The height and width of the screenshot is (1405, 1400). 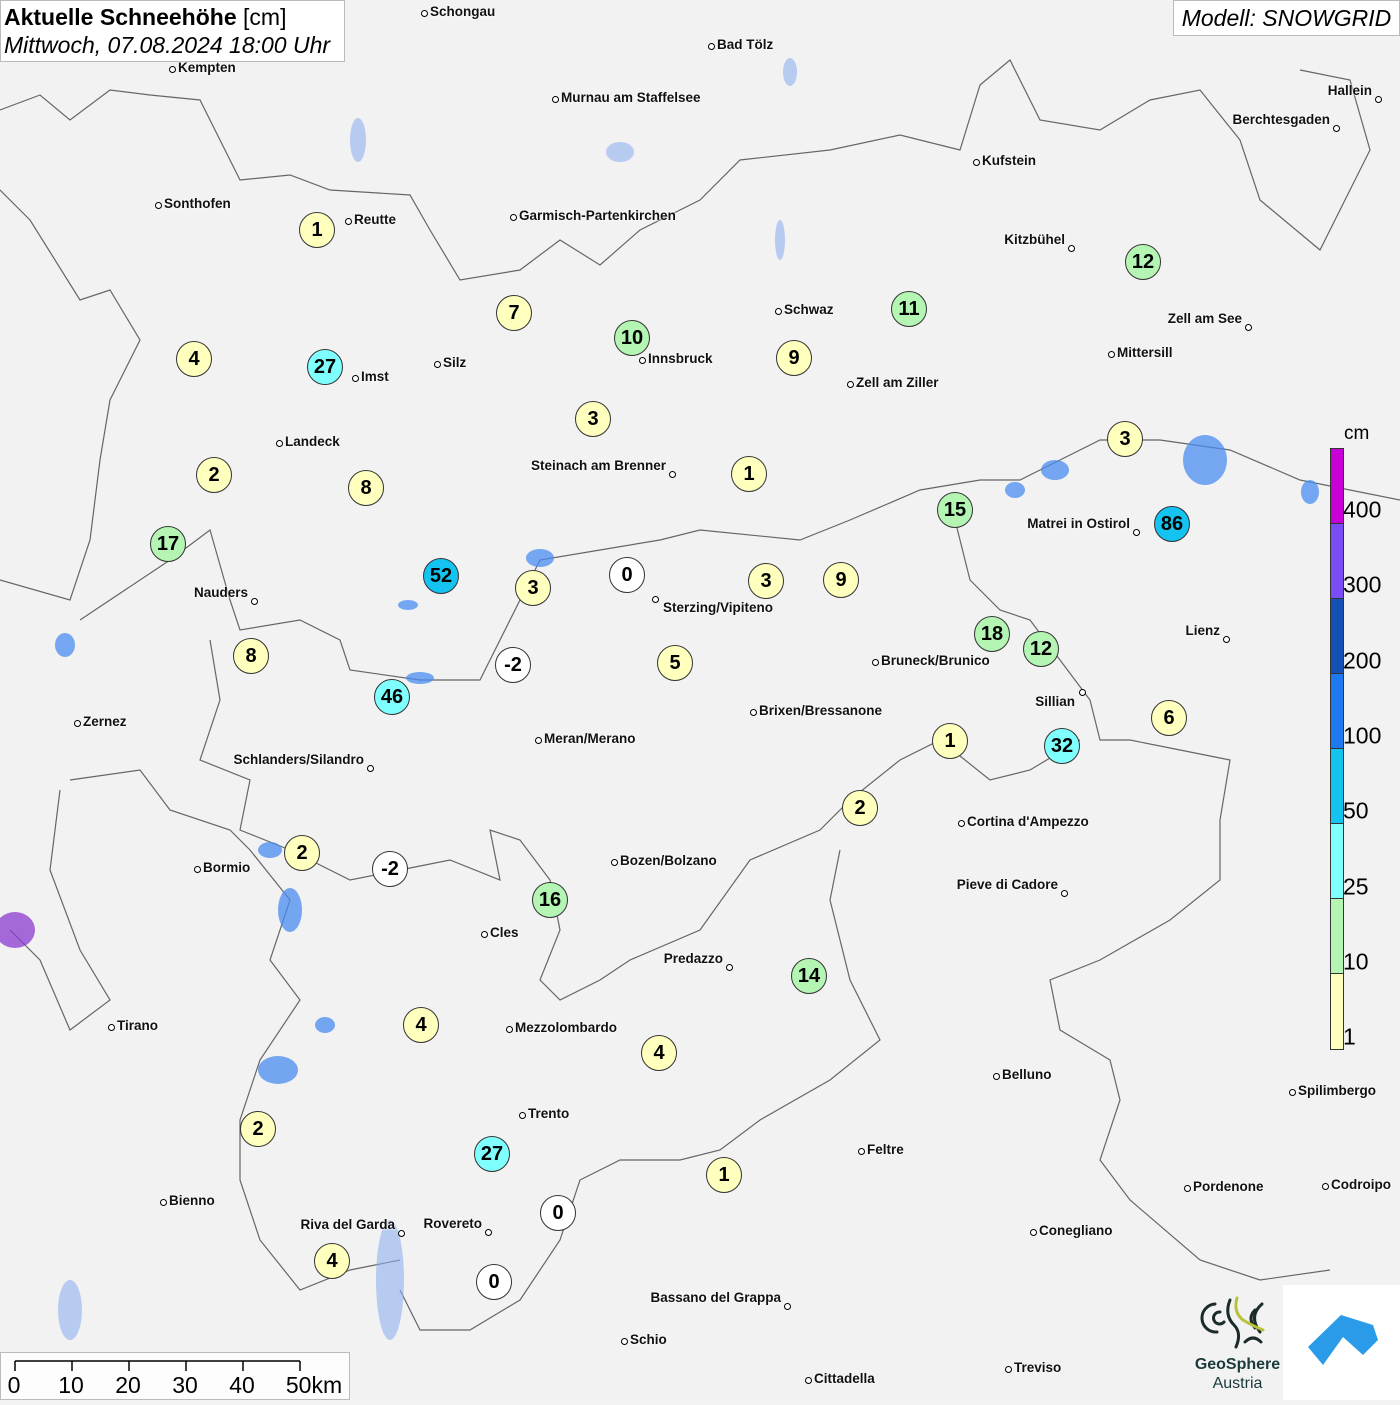 I want to click on city-label: Treviso, so click(x=1038, y=1367).